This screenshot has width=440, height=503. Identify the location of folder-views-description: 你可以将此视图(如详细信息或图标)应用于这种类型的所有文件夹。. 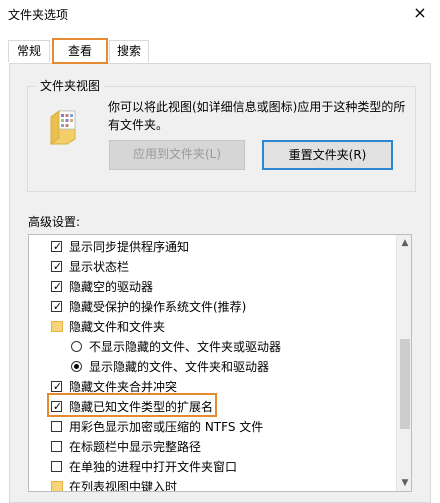
(257, 116).